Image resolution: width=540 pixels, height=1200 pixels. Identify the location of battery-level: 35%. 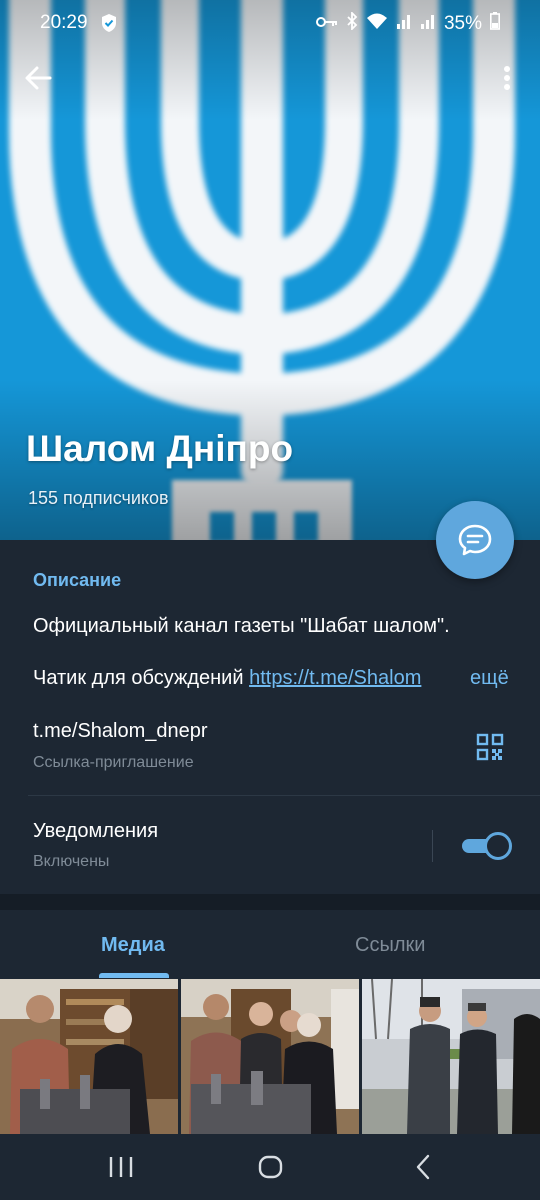
(462, 23).